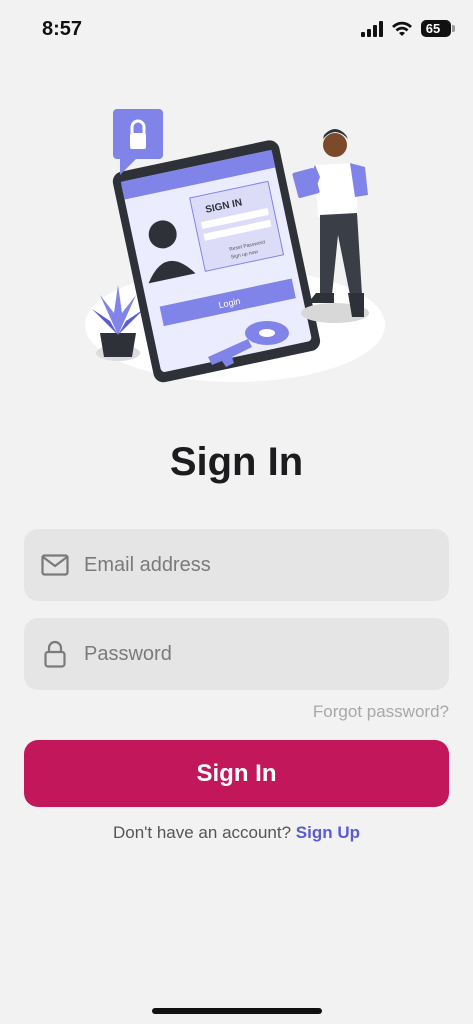 The image size is (473, 1024). What do you see at coordinates (62, 29) in the screenshot?
I see `status-time: 8:57` at bounding box center [62, 29].